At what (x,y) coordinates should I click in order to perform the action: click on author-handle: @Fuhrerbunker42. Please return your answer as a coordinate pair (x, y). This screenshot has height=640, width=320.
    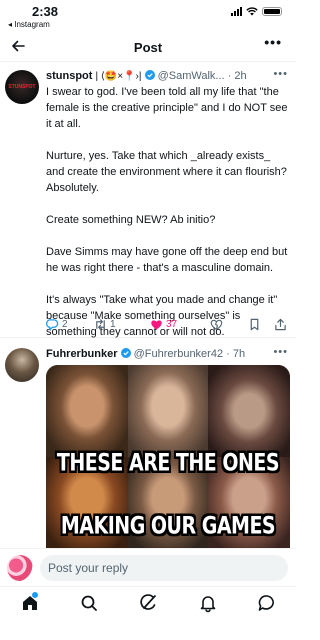
    Looking at the image, I should click on (178, 354).